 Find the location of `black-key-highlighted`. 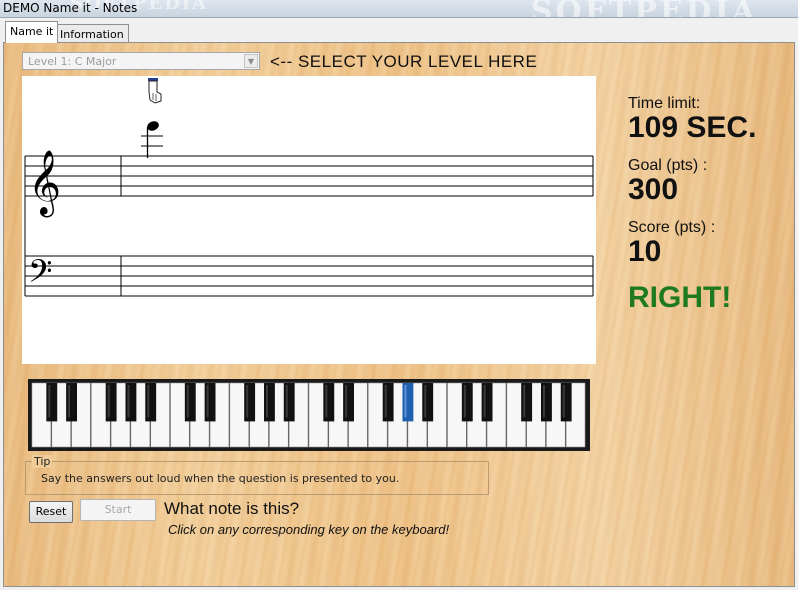

black-key-highlighted is located at coordinates (408, 402).